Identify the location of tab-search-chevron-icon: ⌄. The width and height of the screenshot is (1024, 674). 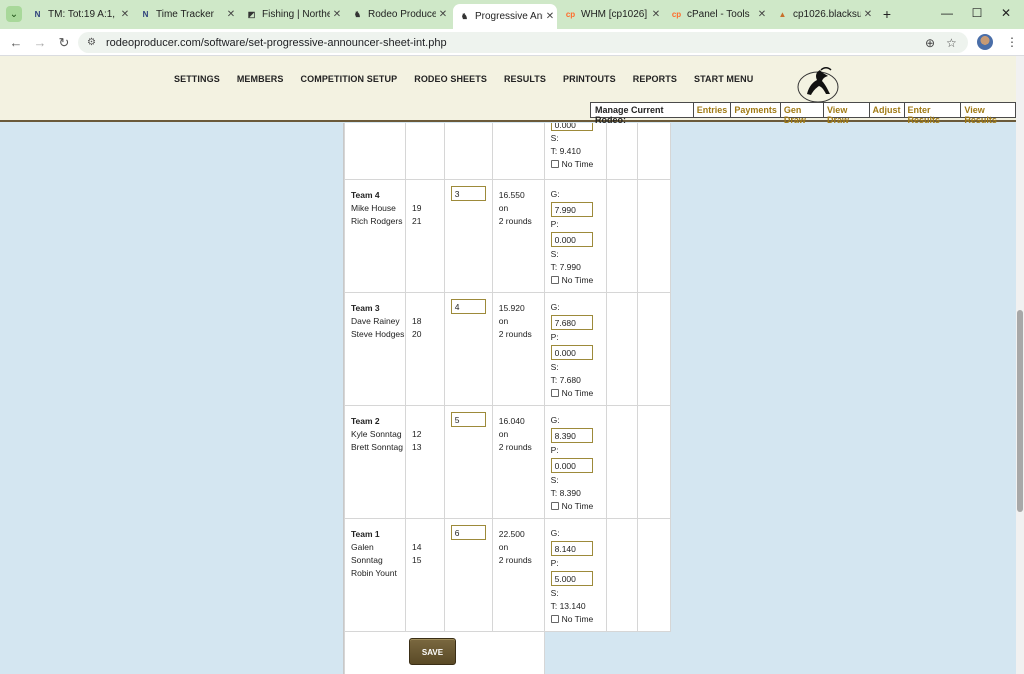
(14, 14).